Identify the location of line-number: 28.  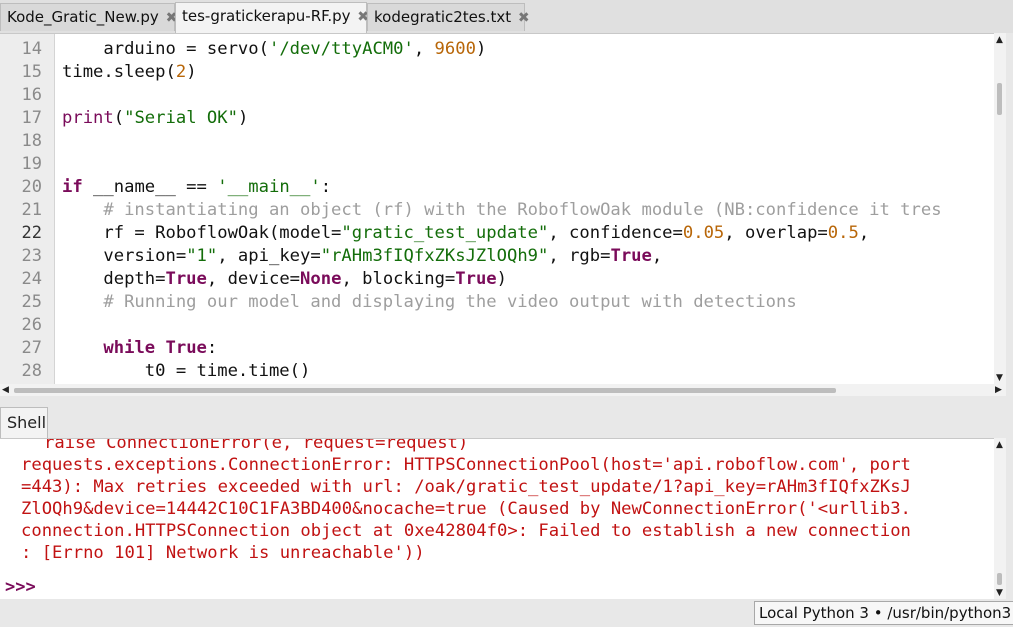
(31, 371).